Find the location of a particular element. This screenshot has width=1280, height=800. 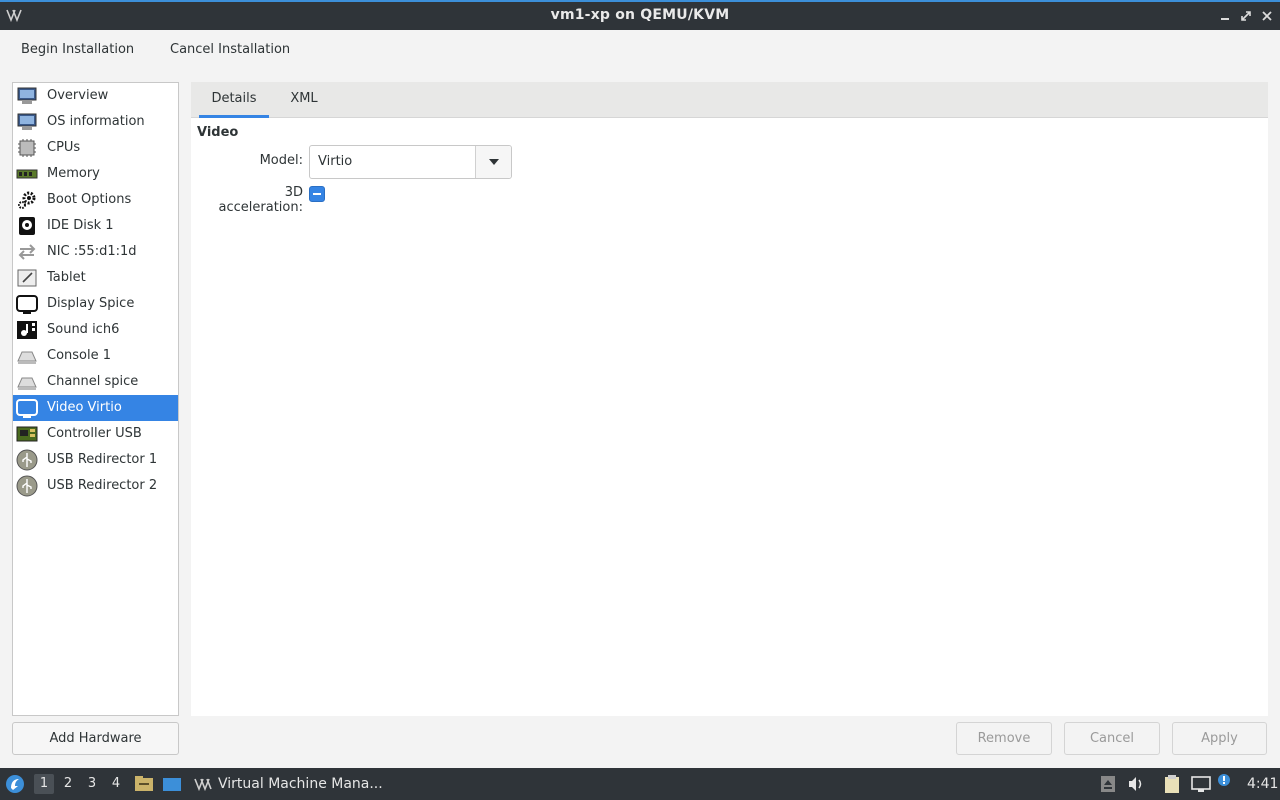

sidebar-item-boot-options: Boot Options is located at coordinates (95, 200).